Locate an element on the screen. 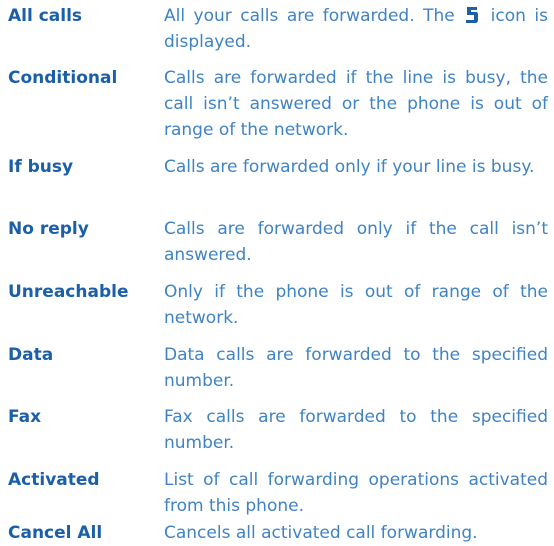  definition-term: If busy is located at coordinates (41, 167).